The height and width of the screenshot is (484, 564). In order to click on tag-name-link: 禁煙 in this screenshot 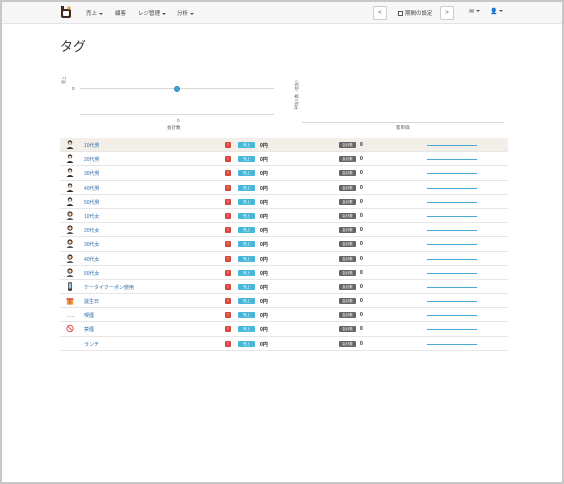, I will do `click(89, 329)`.